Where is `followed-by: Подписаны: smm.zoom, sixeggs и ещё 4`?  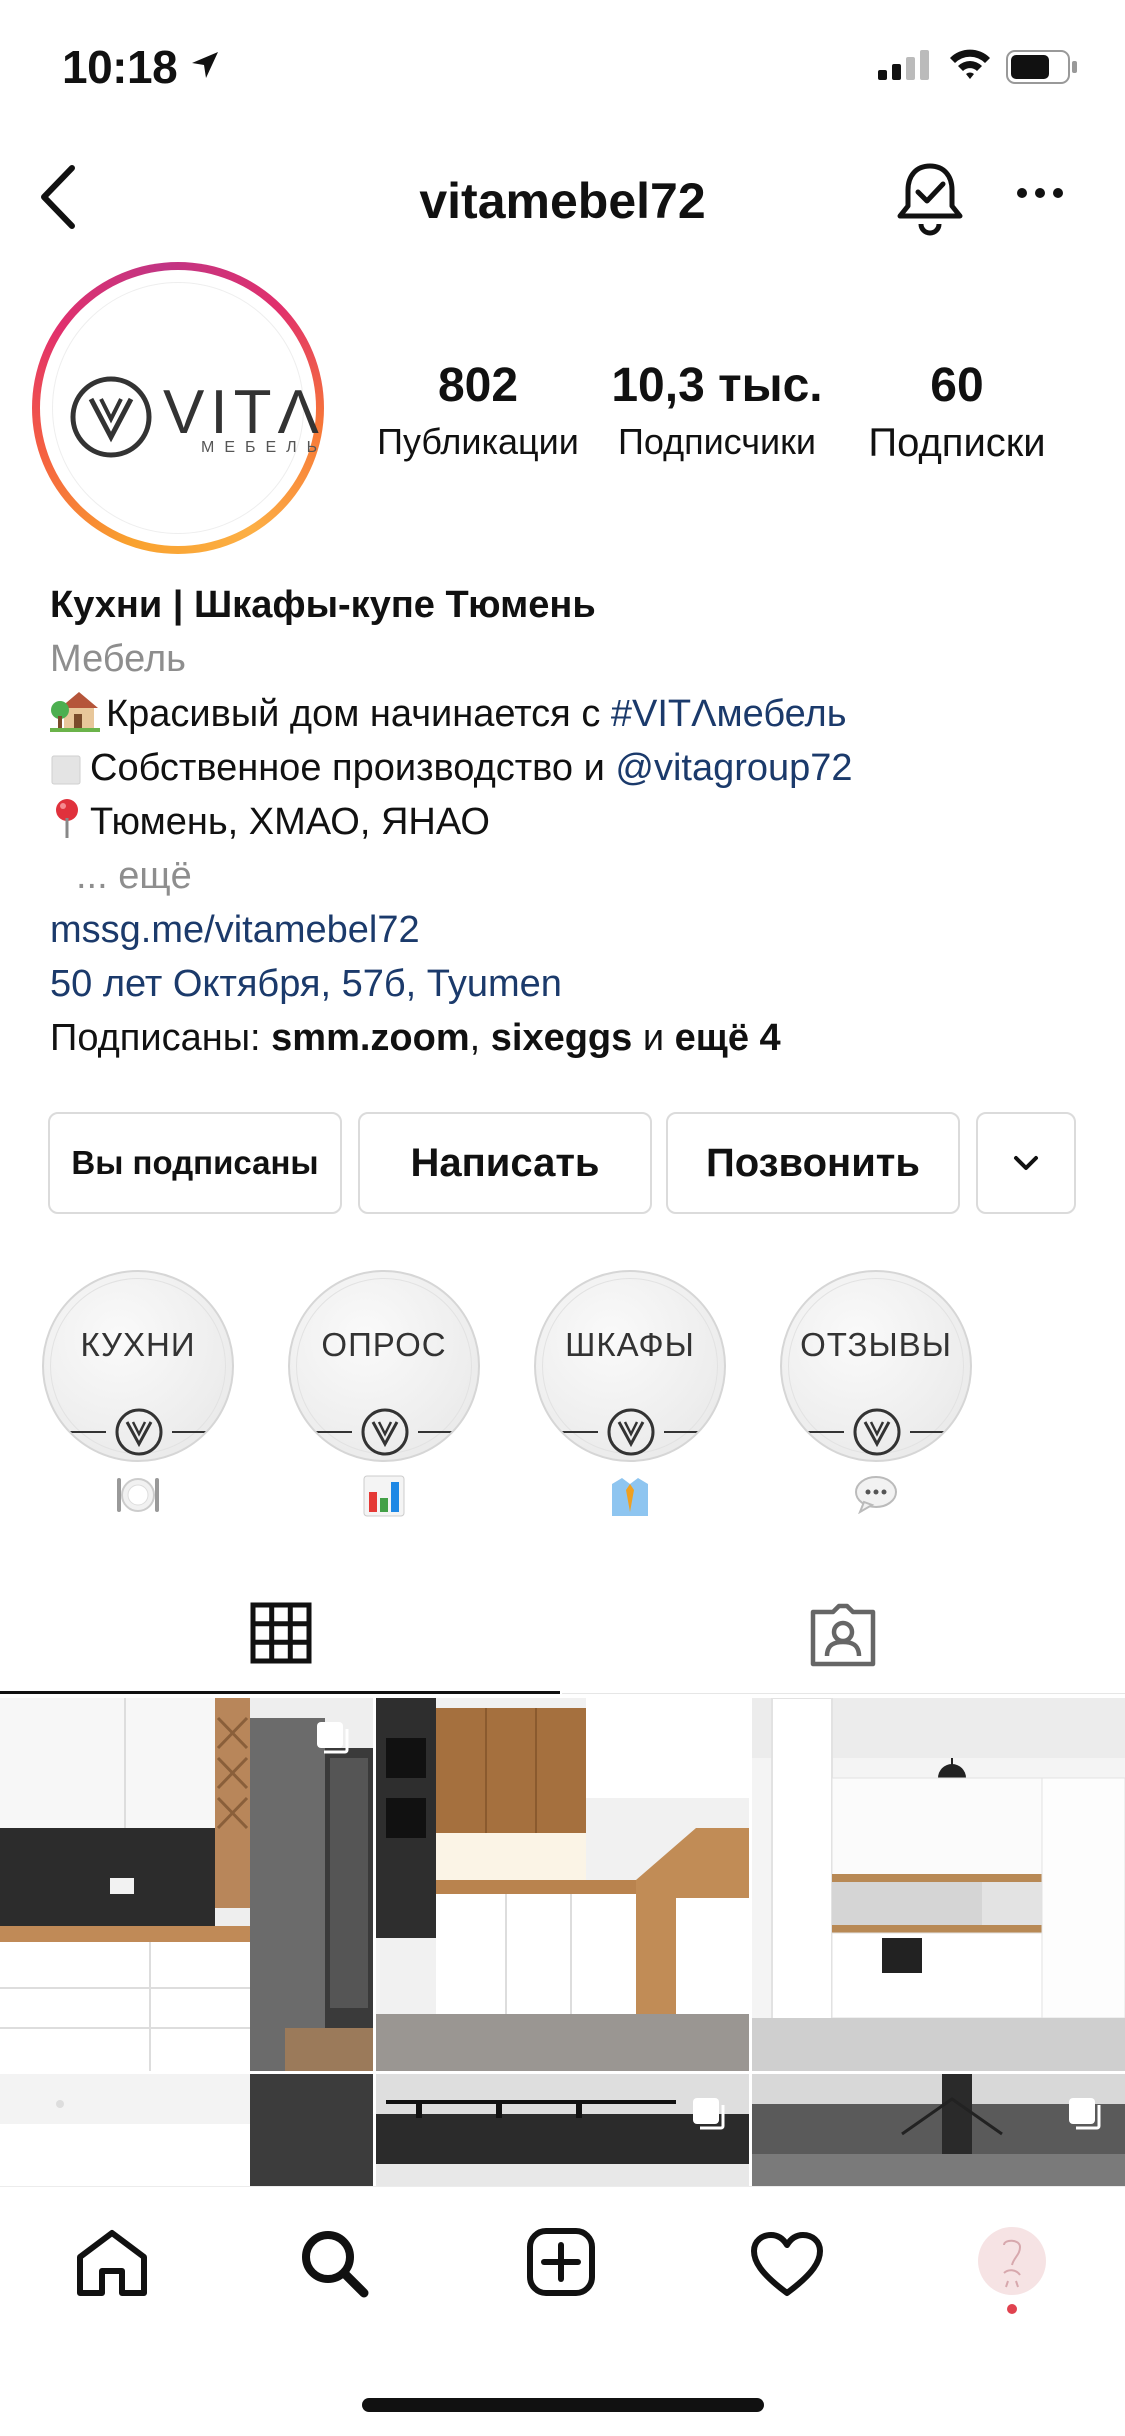 followed-by: Подписаны: smm.zoom, sixeggs и ещё 4 is located at coordinates (570, 1038).